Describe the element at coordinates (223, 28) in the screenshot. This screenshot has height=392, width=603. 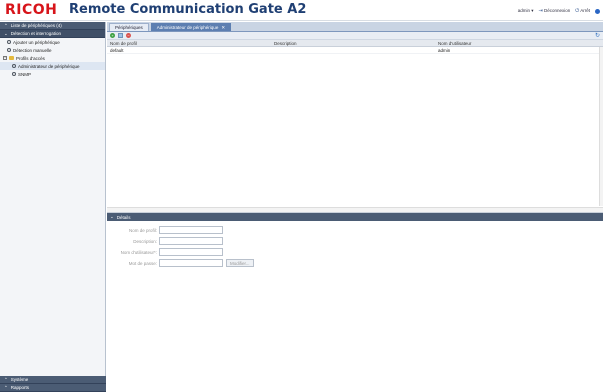
I see `close-icon: ✕` at that location.